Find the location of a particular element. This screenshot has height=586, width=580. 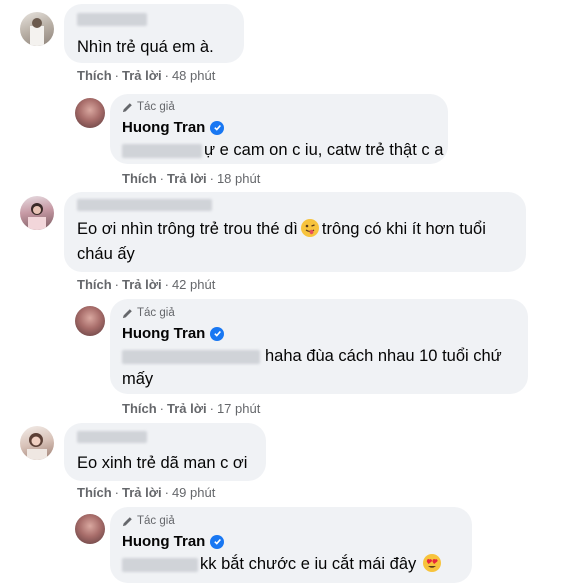

reply-text: ự e cam on c iu, catw trẻ thật c a is located at coordinates (324, 150).